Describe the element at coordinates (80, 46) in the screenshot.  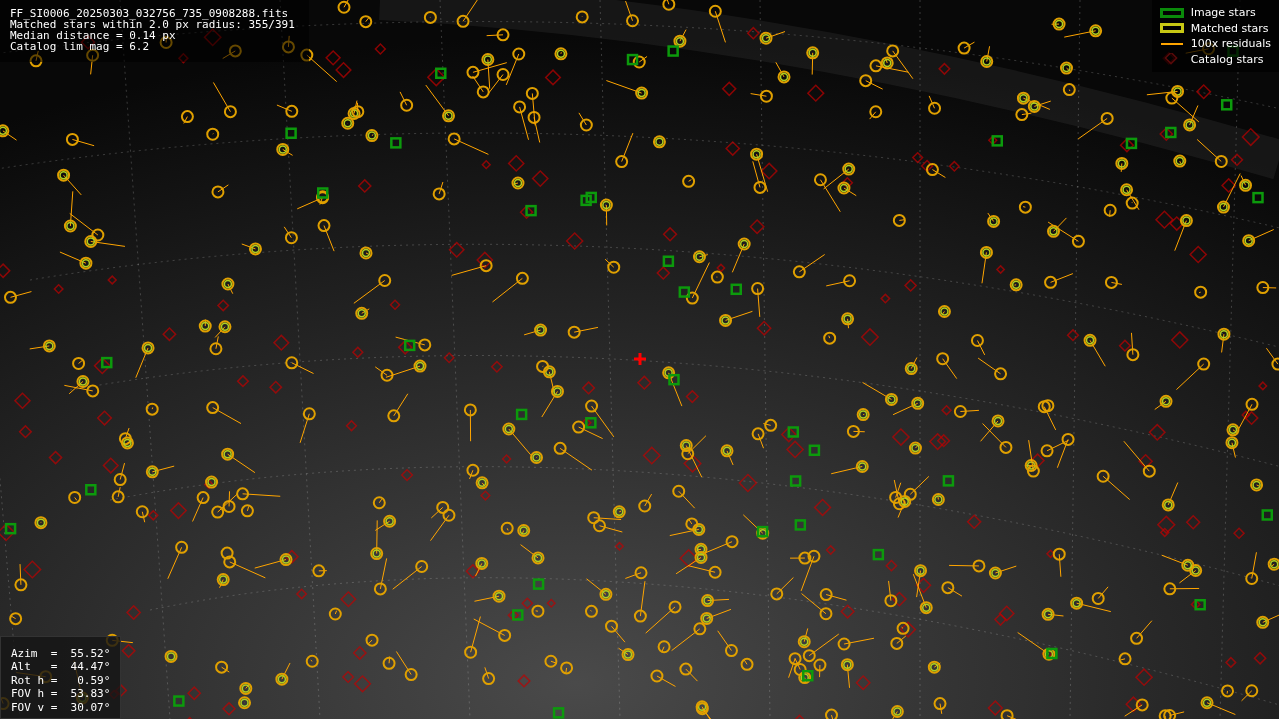
I see `info-line: Catalog lim mag = 6.2` at that location.